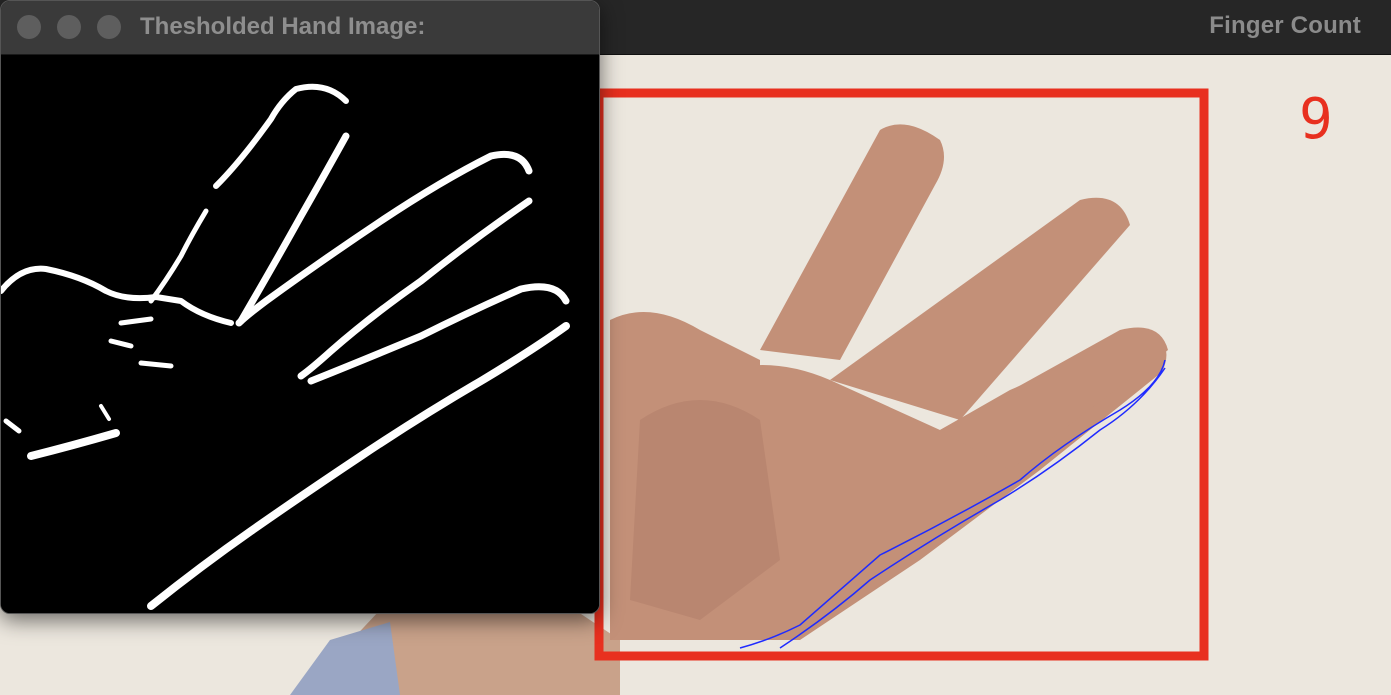 This screenshot has width=1391, height=695. I want to click on close-window-button, so click(29, 27).